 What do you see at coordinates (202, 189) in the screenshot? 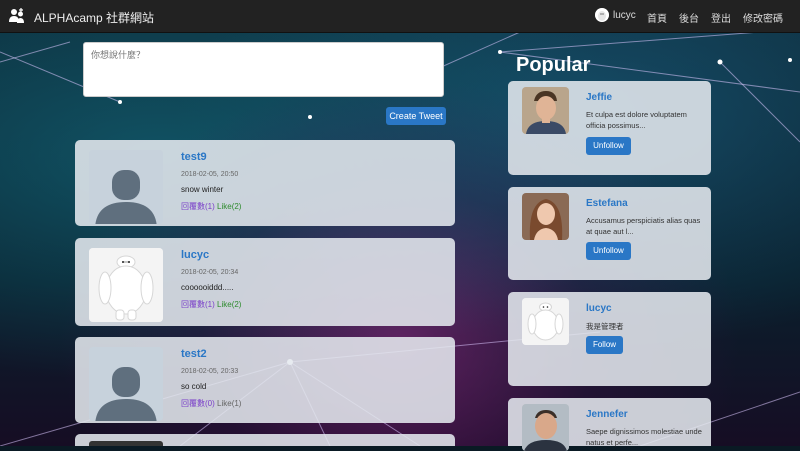
I see `tweet-text: snow winter` at bounding box center [202, 189].